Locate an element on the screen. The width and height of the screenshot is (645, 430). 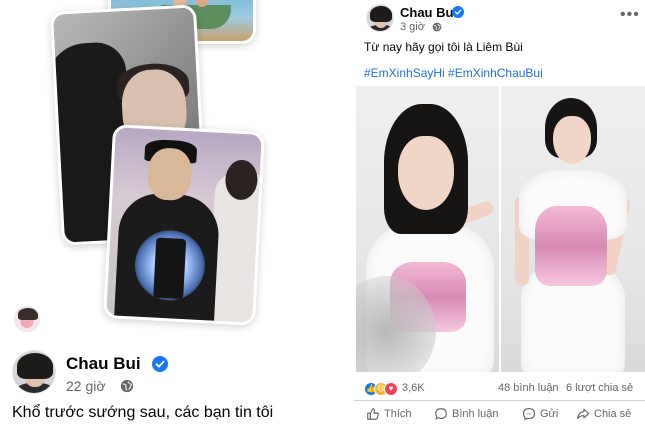
send-button: Gửi is located at coordinates (540, 414).